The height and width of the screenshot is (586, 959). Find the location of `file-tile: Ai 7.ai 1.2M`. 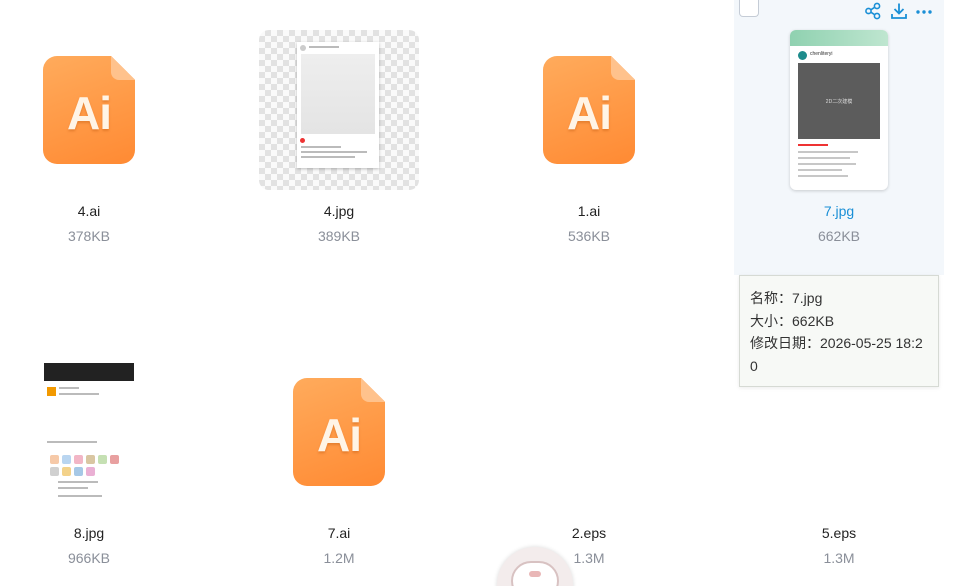

file-tile: Ai 7.ai 1.2M is located at coordinates (339, 450).